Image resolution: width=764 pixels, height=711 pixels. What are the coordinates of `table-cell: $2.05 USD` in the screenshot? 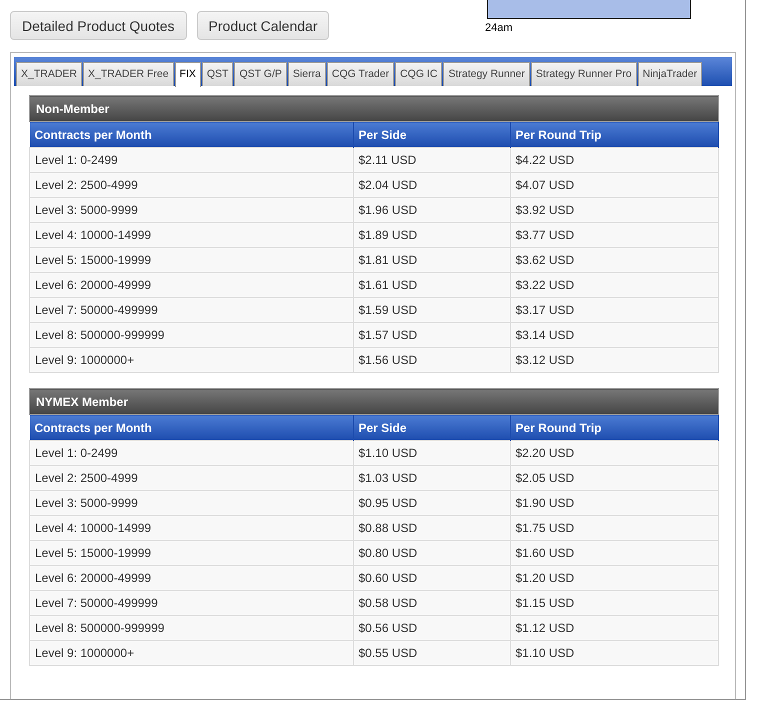 It's located at (614, 478).